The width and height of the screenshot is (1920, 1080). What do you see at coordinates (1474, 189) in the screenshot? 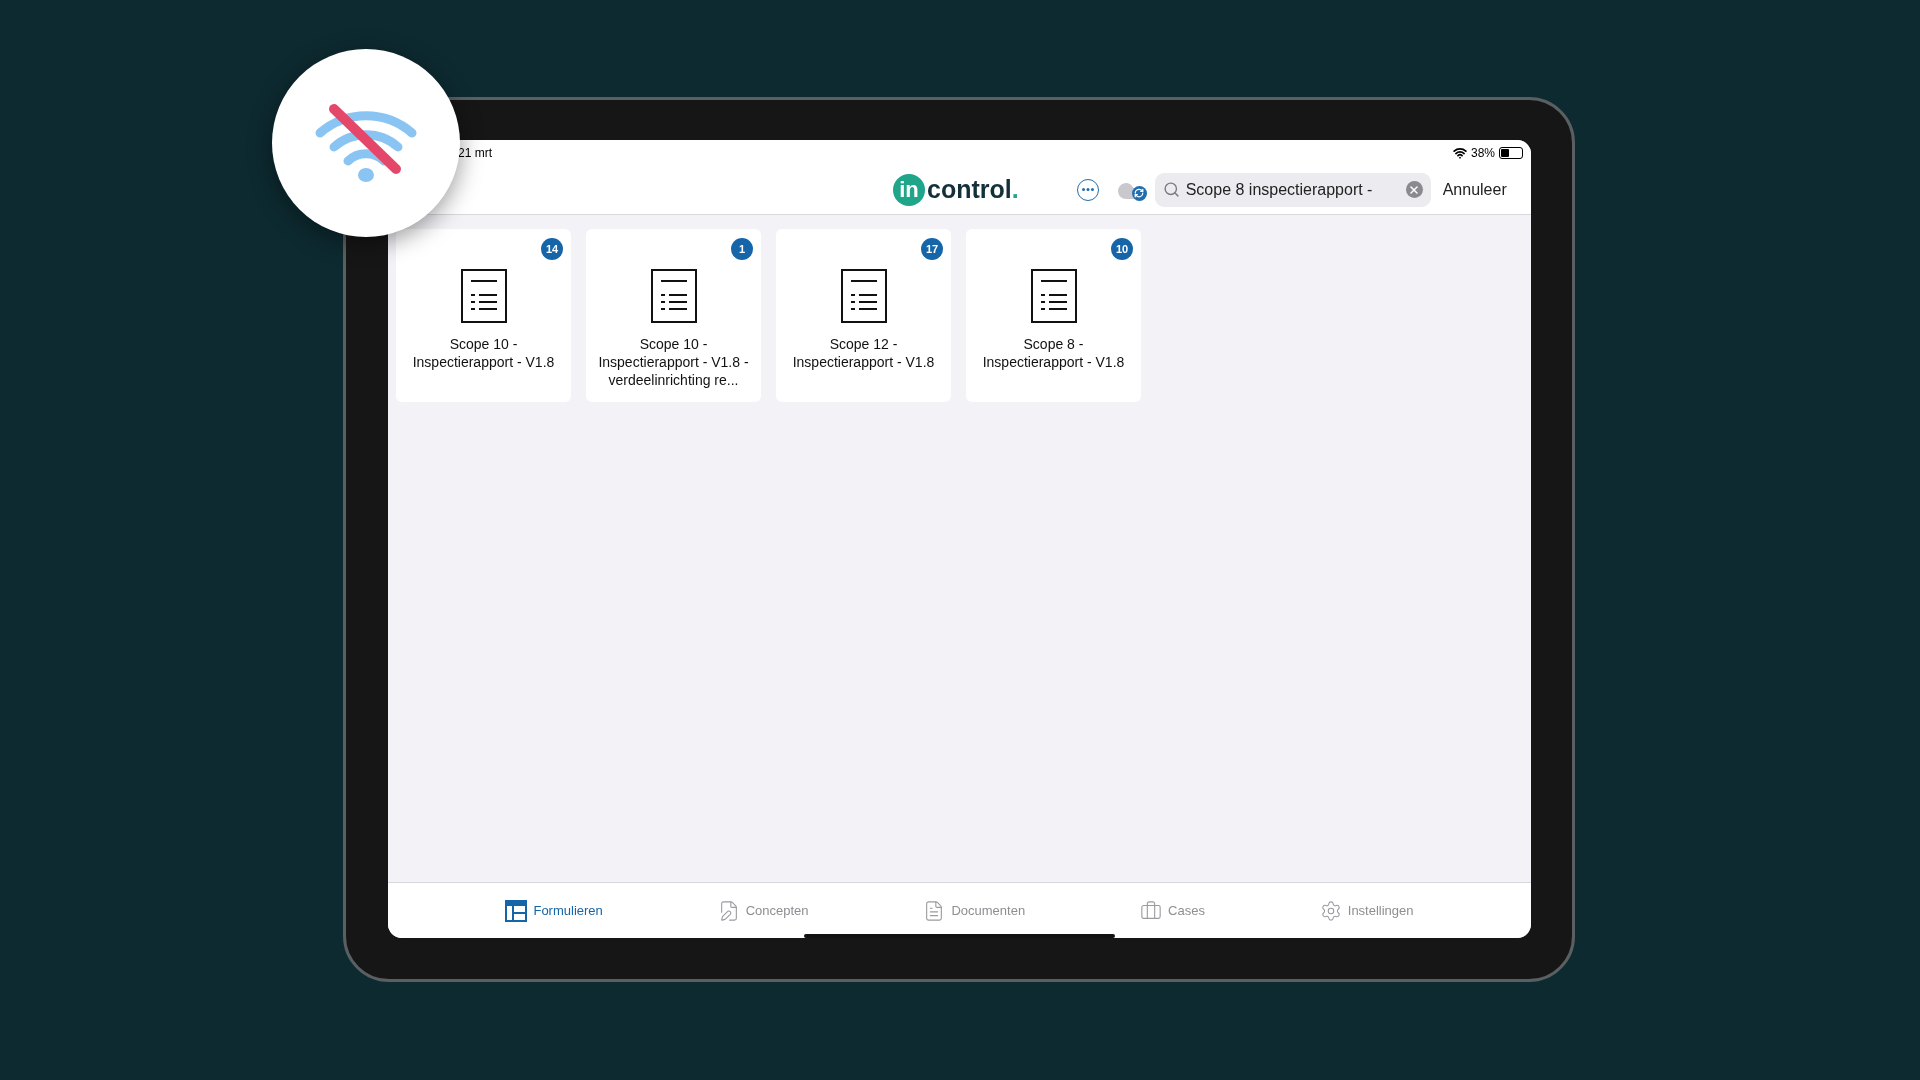
I see `cancel-button: Annuleer` at bounding box center [1474, 189].